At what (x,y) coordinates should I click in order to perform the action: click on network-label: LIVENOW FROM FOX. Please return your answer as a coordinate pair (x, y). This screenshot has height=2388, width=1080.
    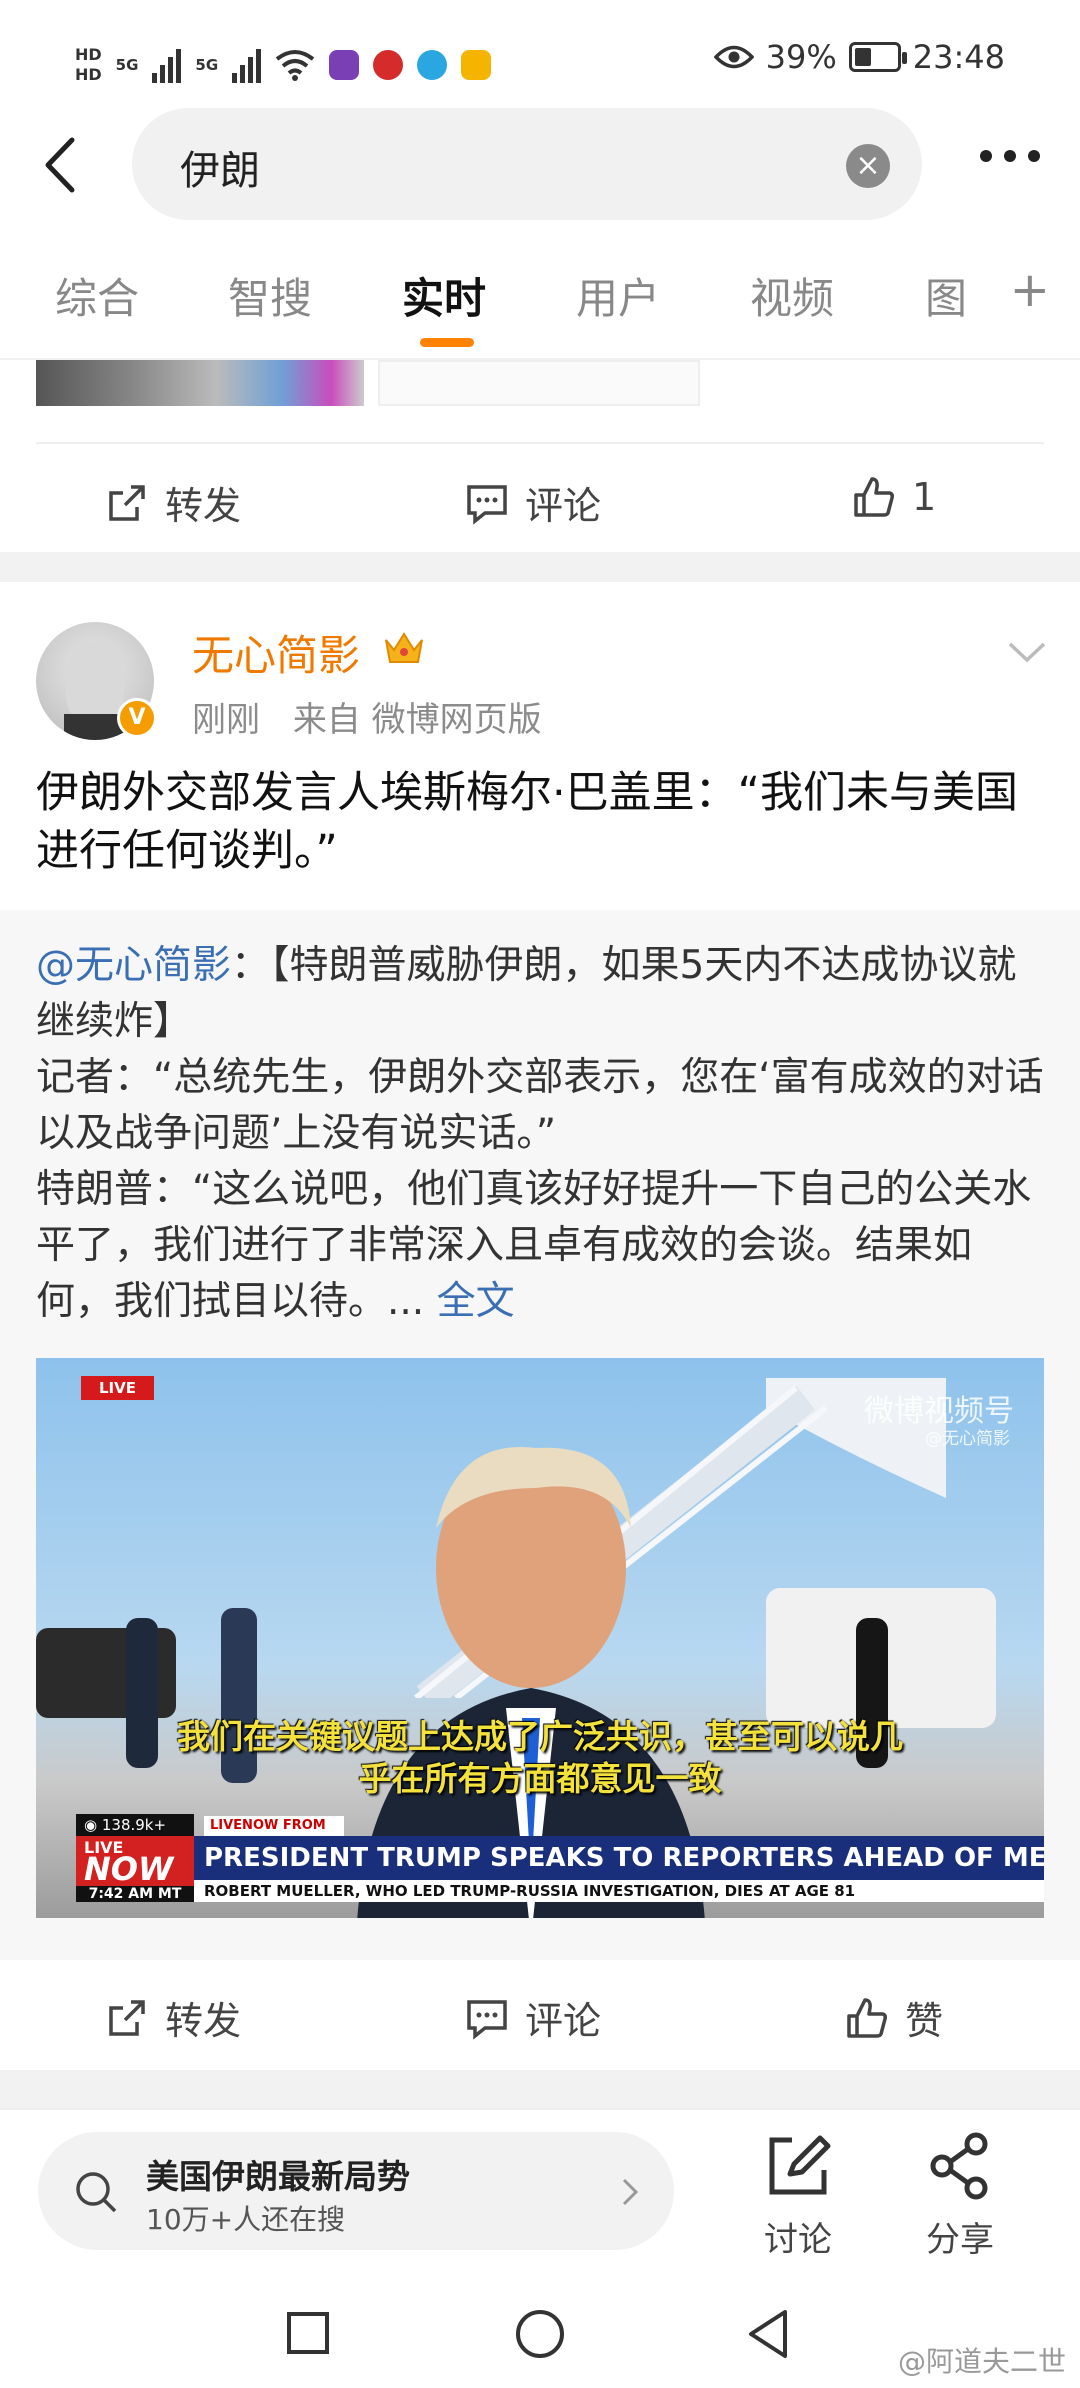
    Looking at the image, I should click on (274, 1834).